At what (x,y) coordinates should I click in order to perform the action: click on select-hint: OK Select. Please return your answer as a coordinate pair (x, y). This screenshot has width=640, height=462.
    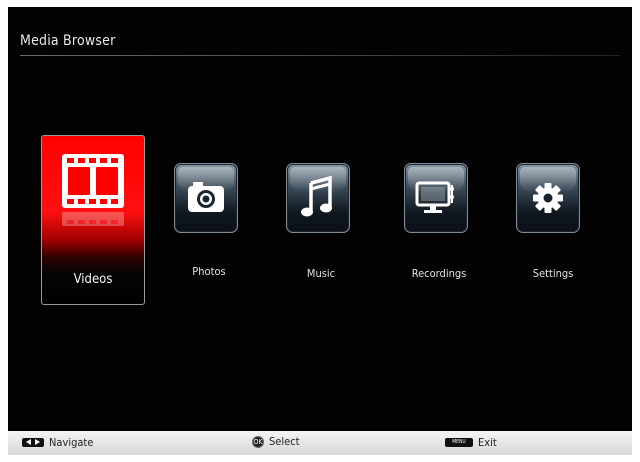
    Looking at the image, I should click on (276, 441).